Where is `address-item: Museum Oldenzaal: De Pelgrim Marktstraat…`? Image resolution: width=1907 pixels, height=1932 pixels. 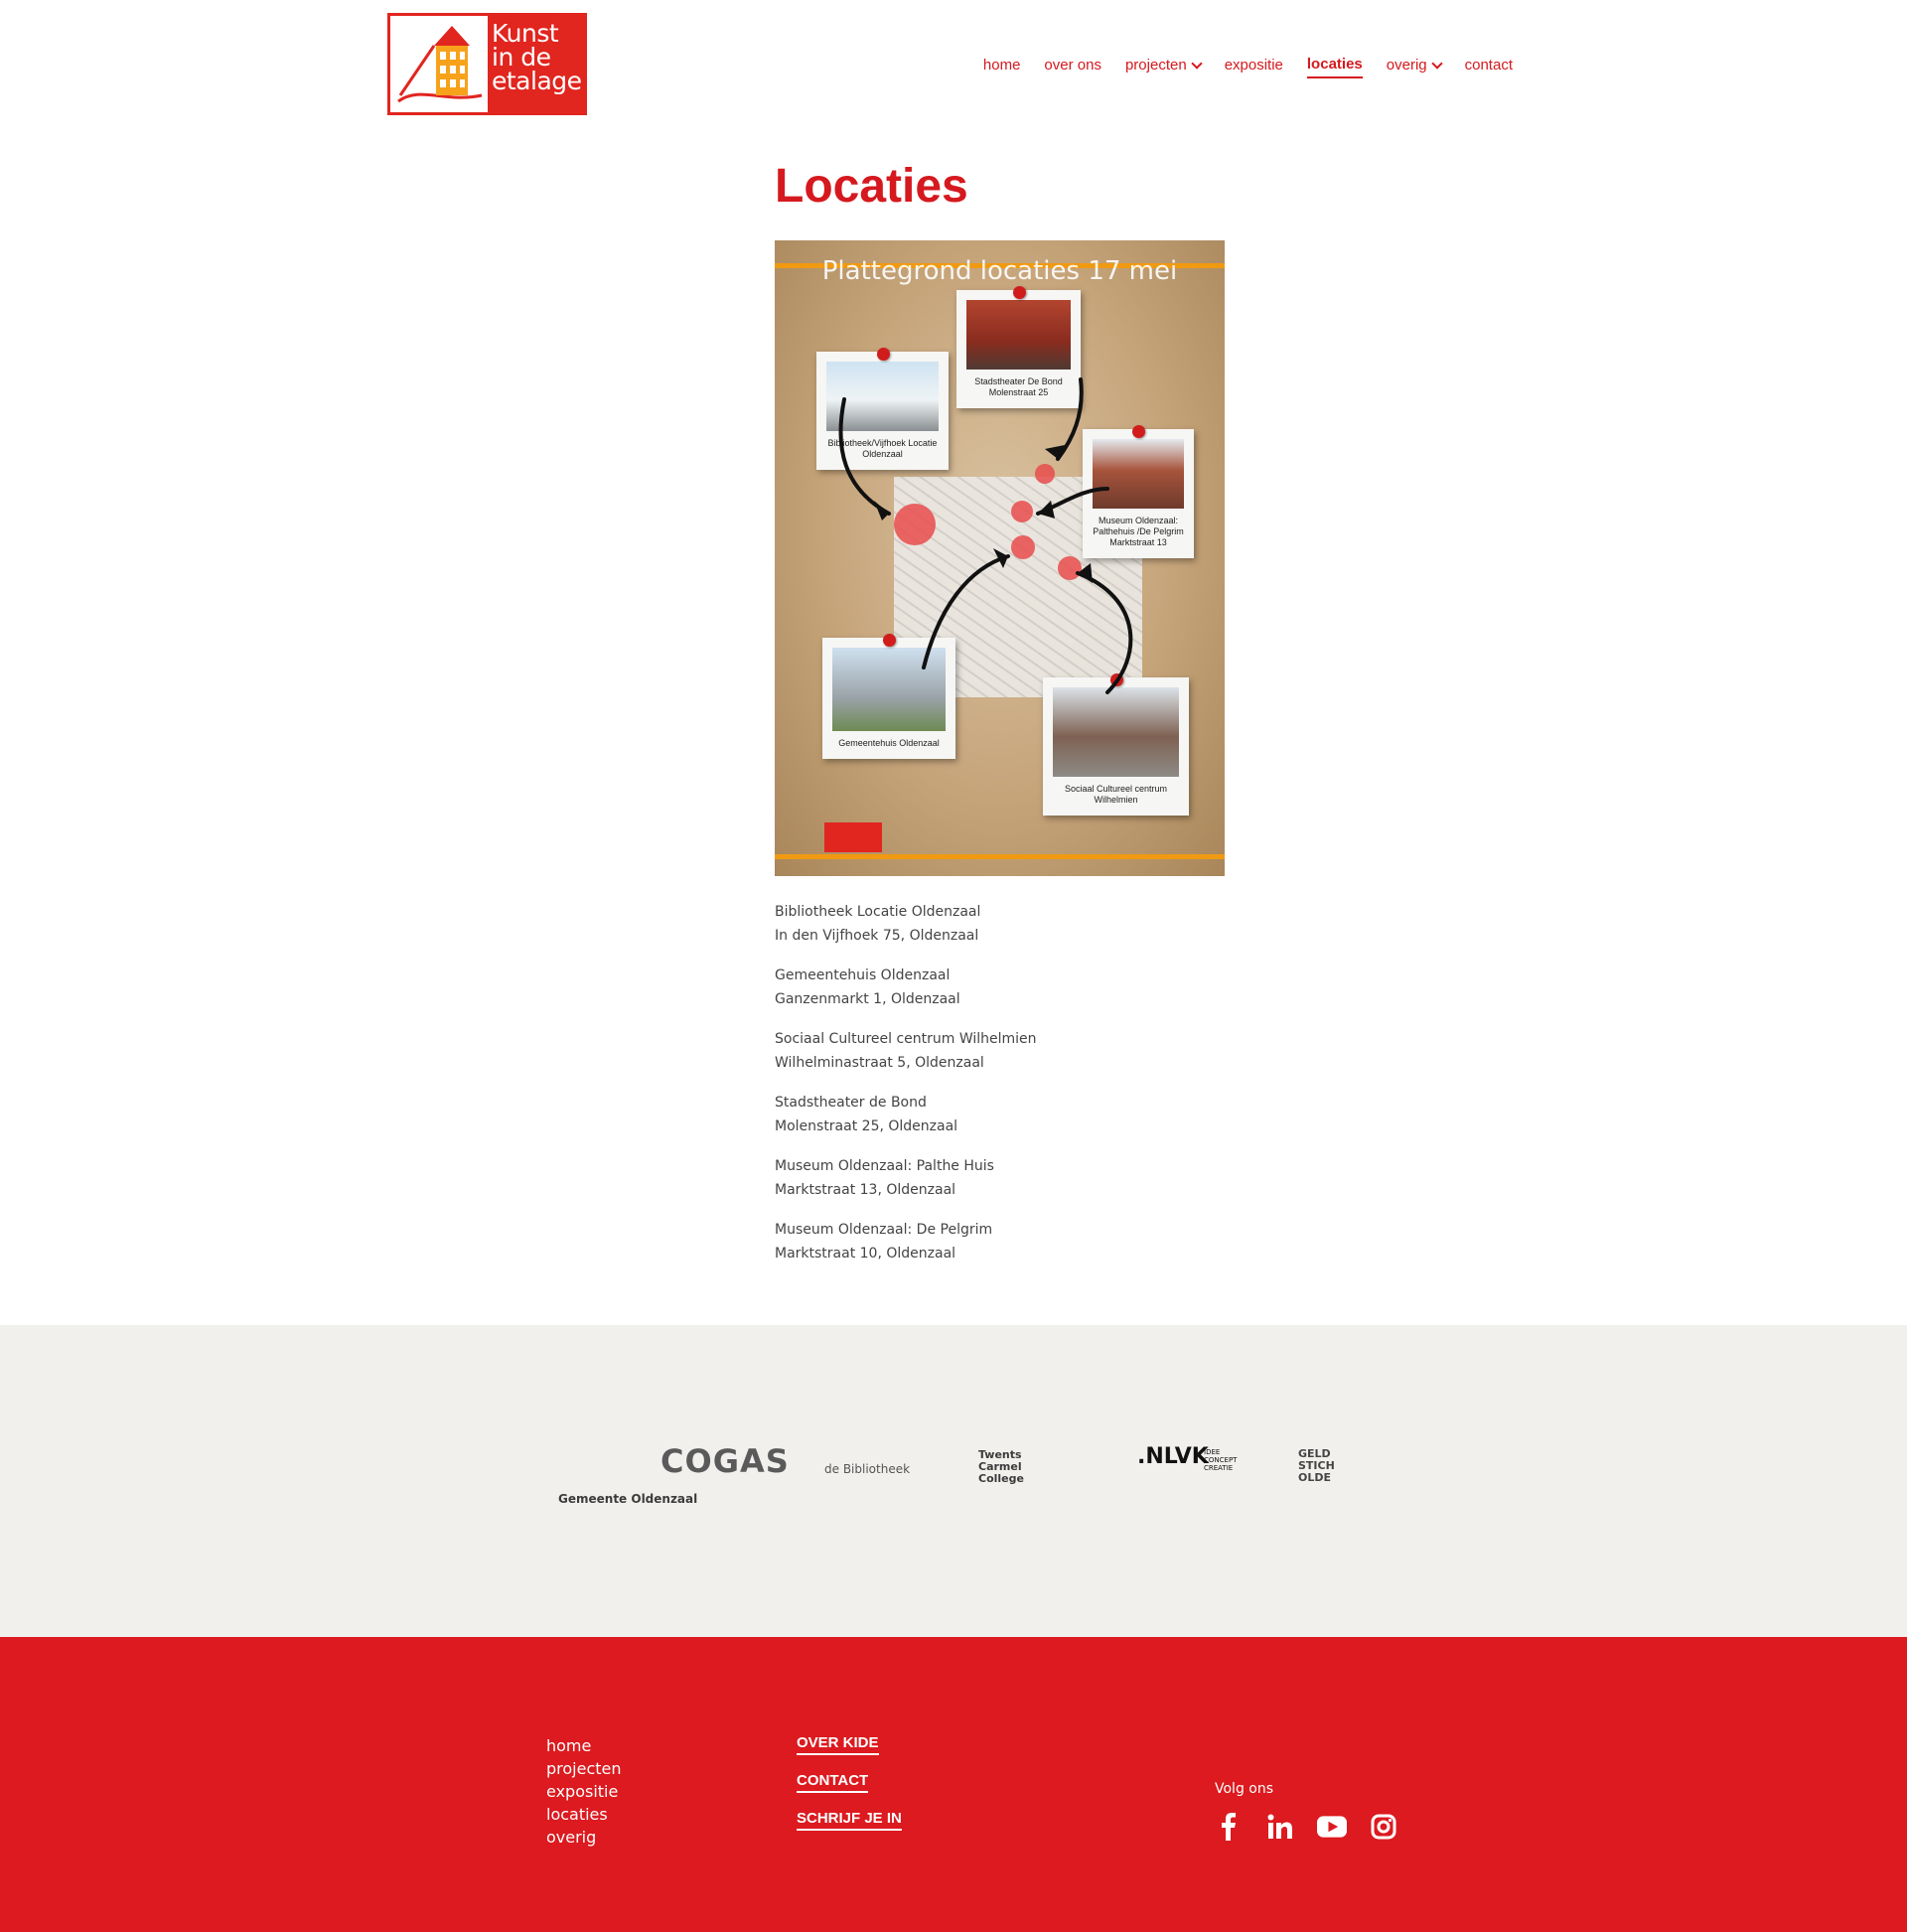 address-item: Museum Oldenzaal: De Pelgrim Marktstraat… is located at coordinates (906, 1241).